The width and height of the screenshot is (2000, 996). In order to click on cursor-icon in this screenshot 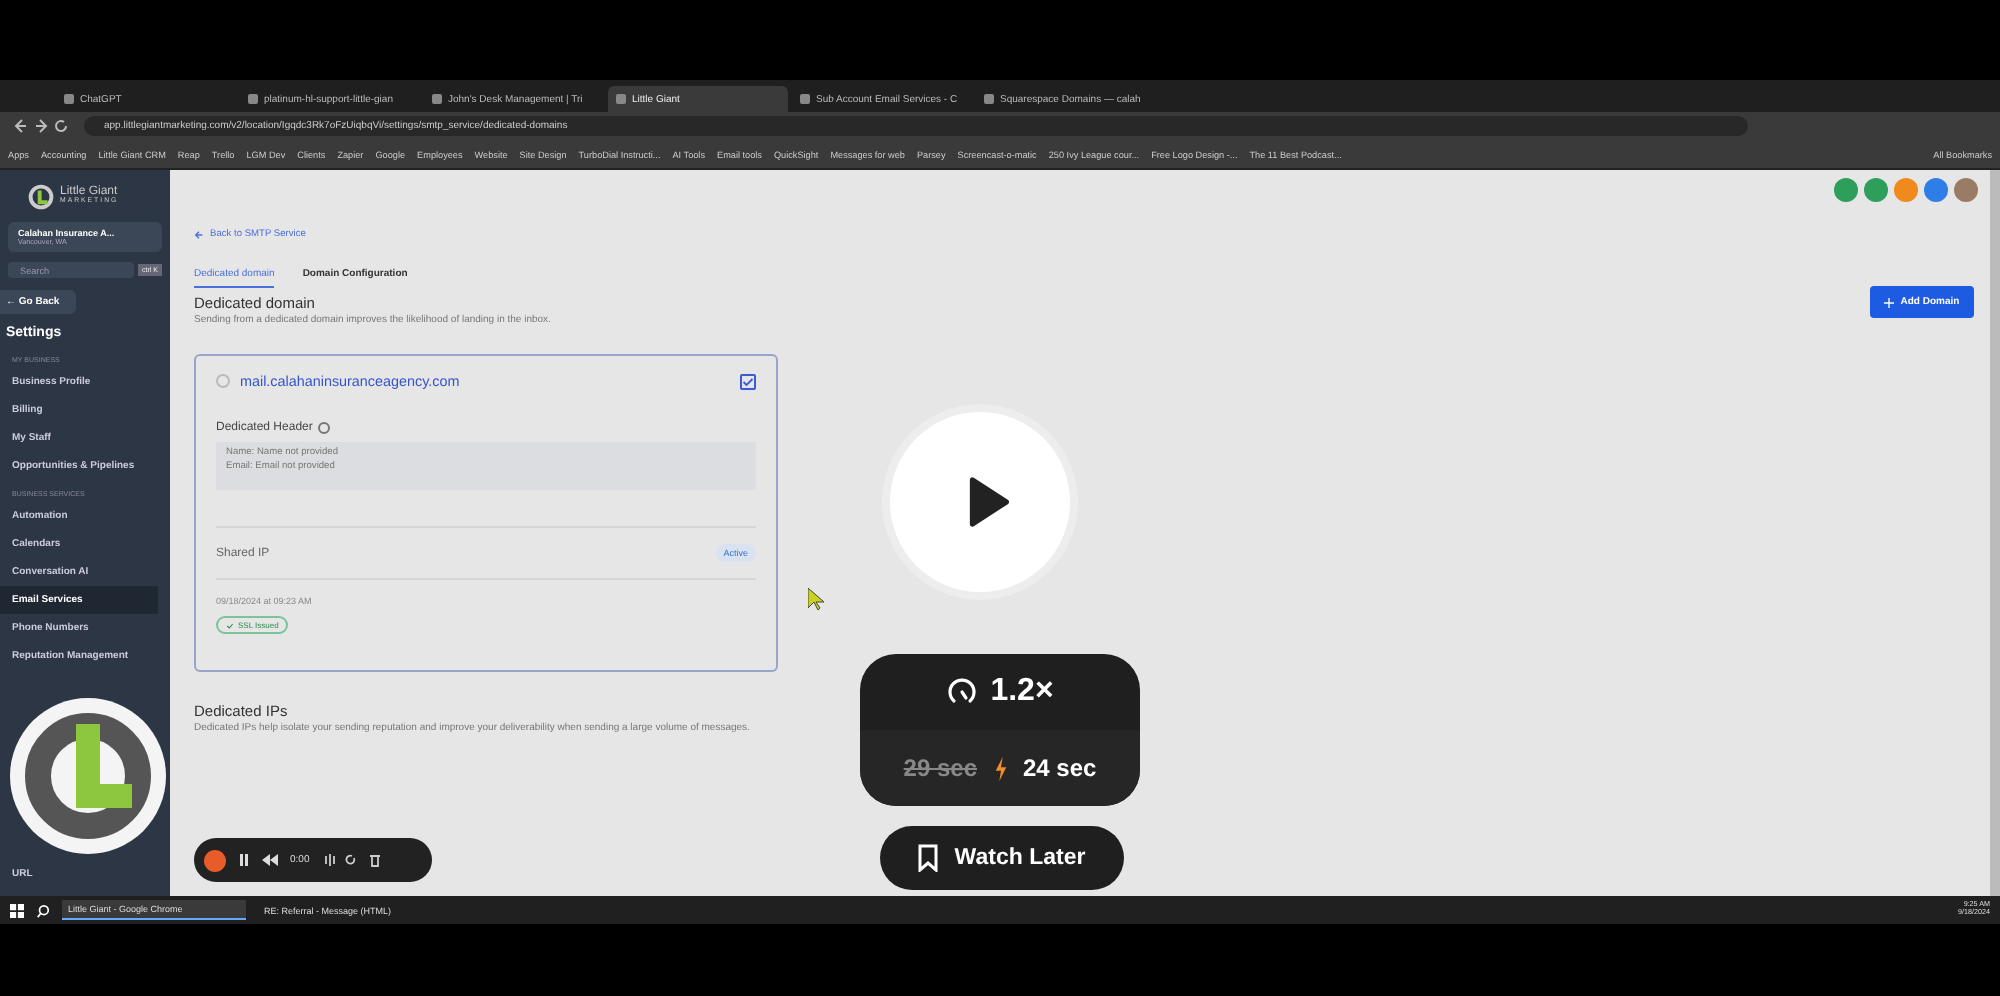, I will do `click(816, 600)`.